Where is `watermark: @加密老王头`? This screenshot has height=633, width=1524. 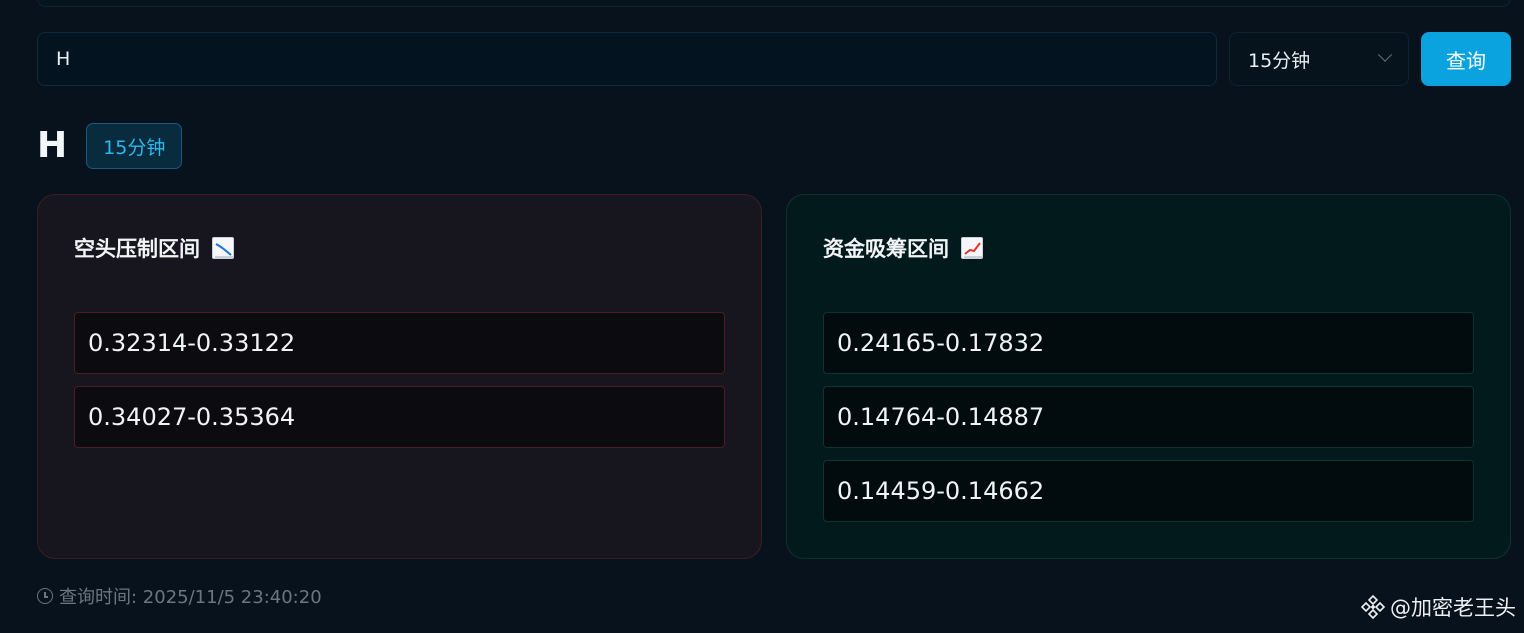 watermark: @加密老王头 is located at coordinates (1438, 607).